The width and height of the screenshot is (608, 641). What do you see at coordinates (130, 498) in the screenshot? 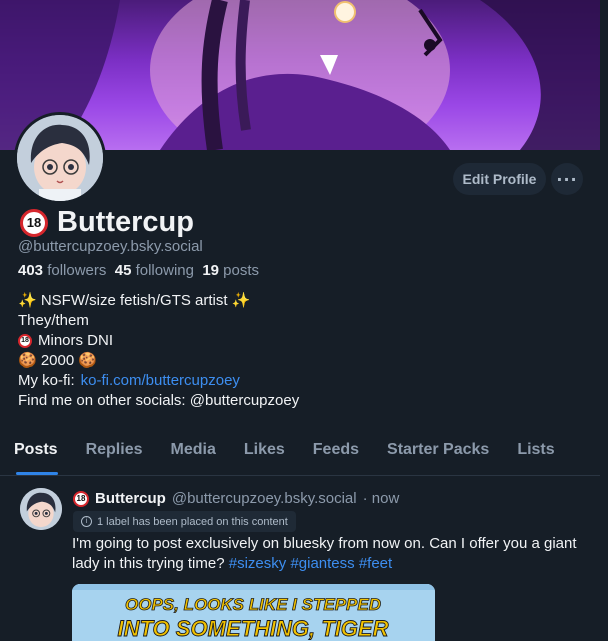
I see `post-author-name: Buttercup` at bounding box center [130, 498].